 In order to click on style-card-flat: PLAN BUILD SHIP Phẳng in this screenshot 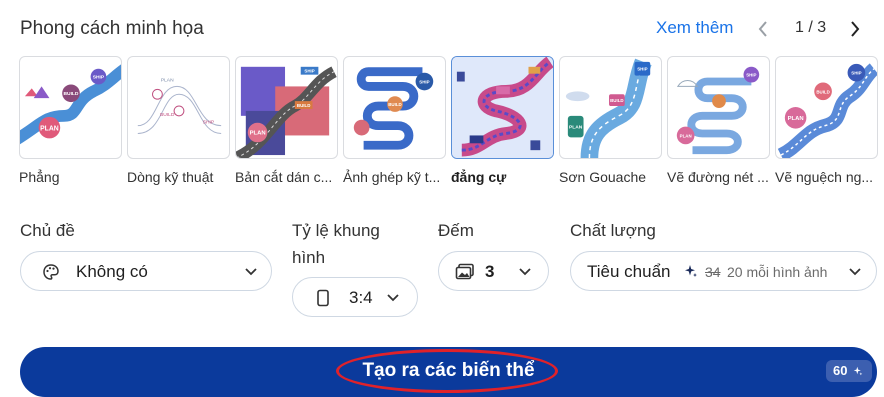, I will do `click(70, 120)`.